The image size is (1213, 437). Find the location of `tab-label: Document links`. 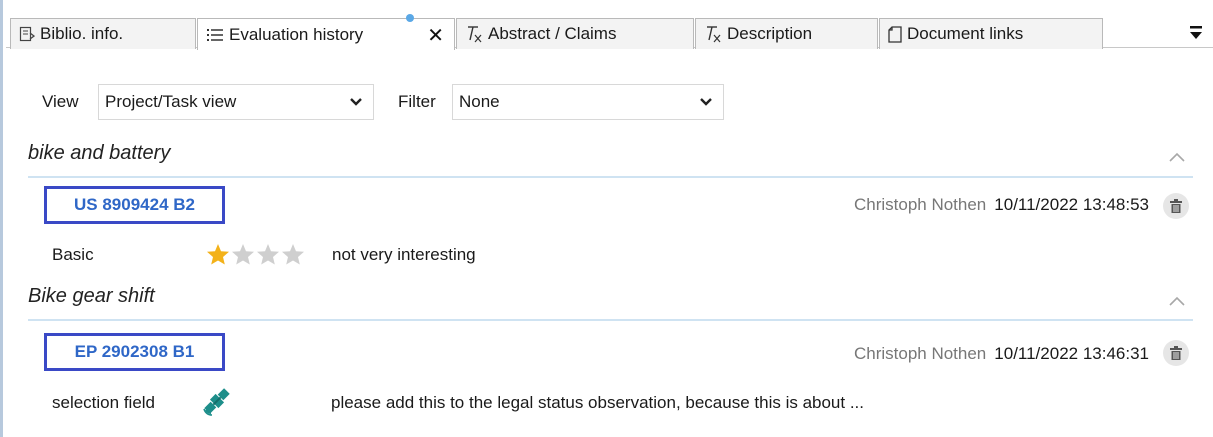

tab-label: Document links is located at coordinates (965, 33).